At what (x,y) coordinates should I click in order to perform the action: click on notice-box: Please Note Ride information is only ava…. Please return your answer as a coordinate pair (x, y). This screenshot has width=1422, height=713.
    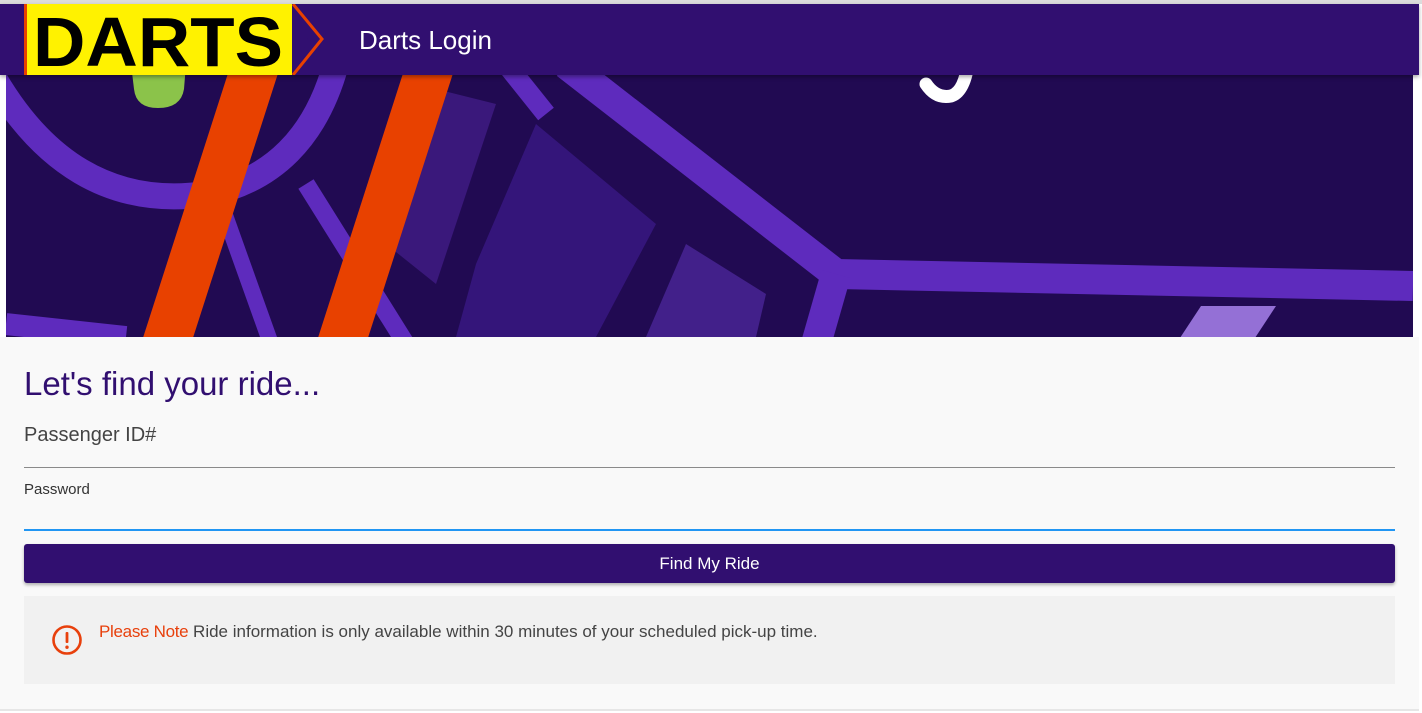
    Looking at the image, I should click on (709, 640).